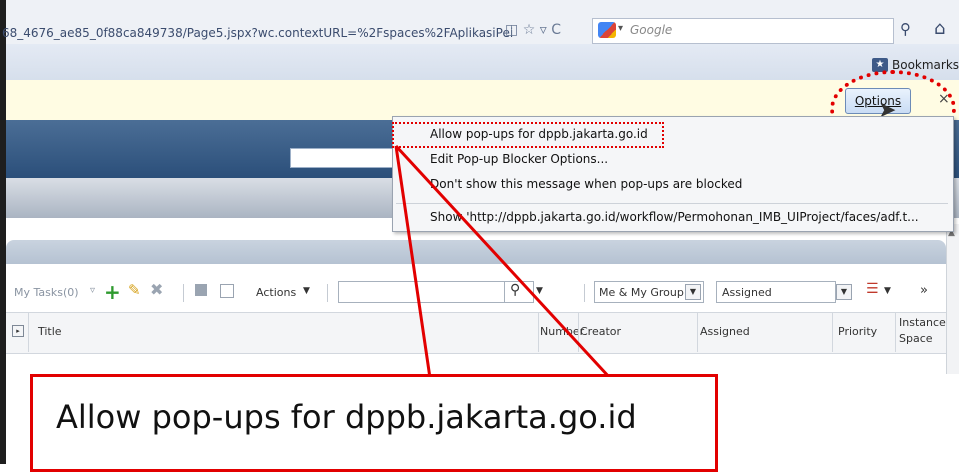  Describe the element at coordinates (482, 100) in the screenshot. I see `popup-blocked-notification-bar` at that location.